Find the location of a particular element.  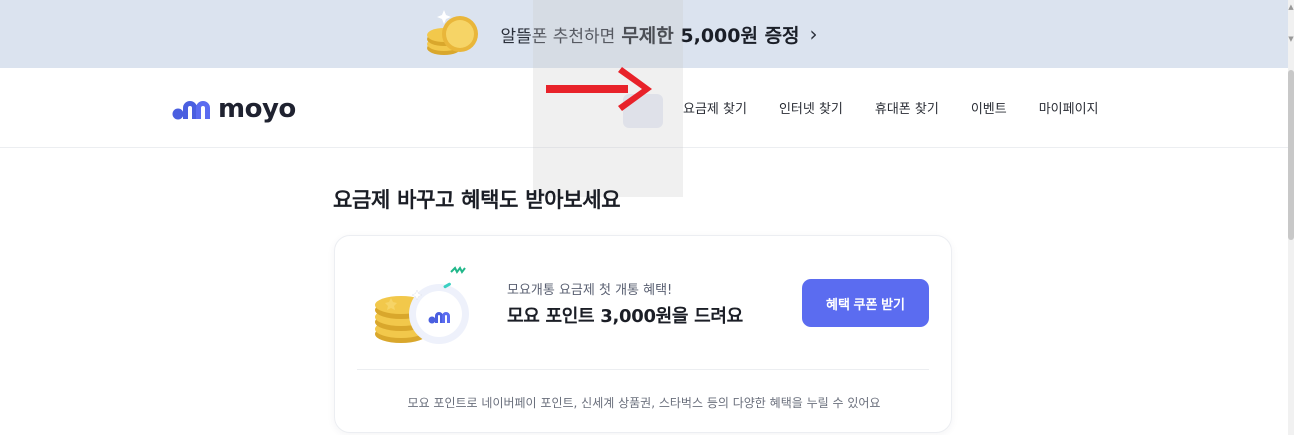

page-scrollbar: ▲ ▼ is located at coordinates (1291, 217).